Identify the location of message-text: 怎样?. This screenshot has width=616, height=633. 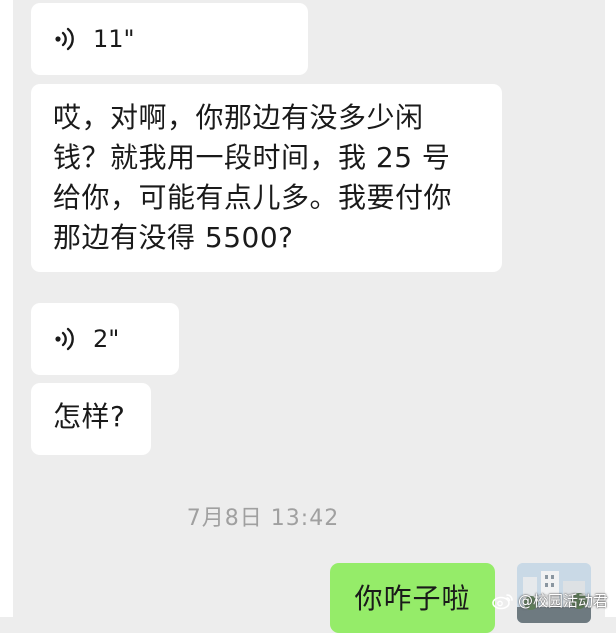
(89, 416).